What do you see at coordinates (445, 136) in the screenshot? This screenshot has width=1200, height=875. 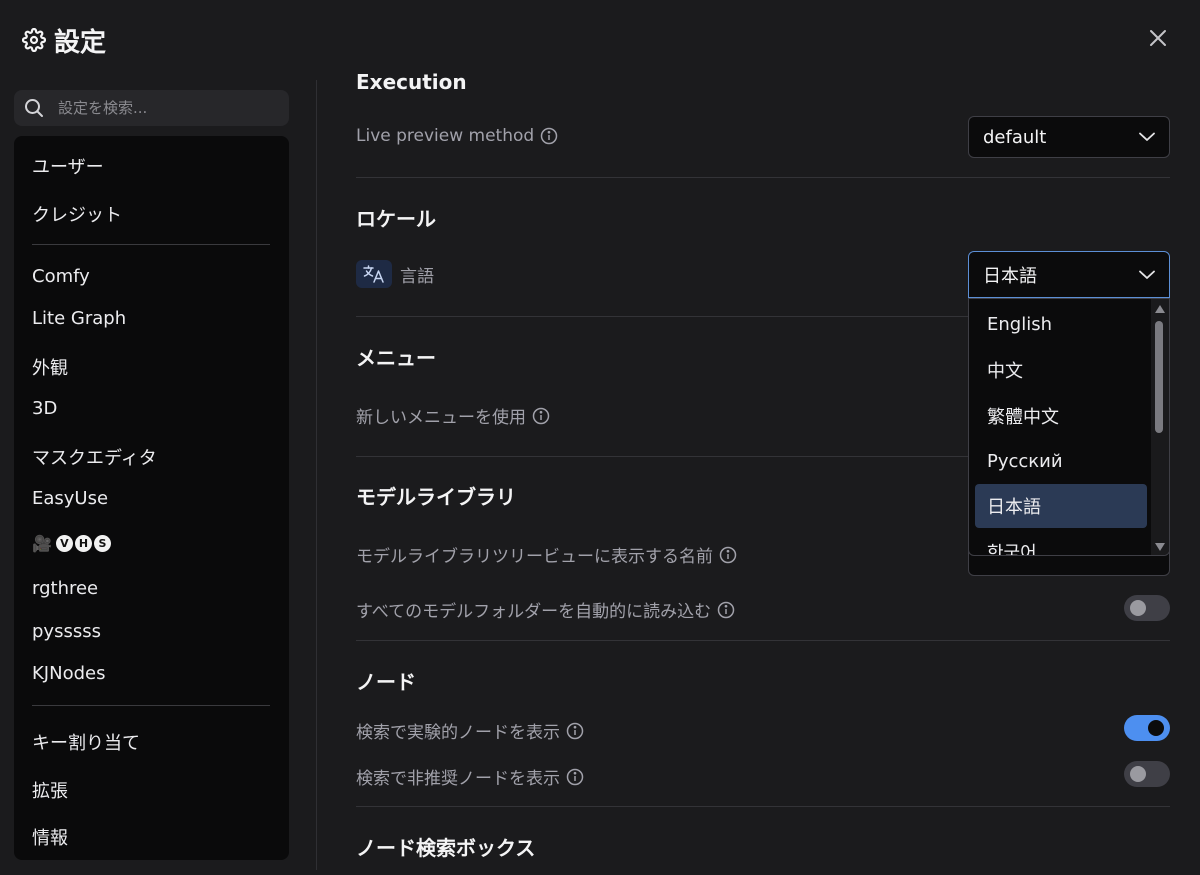 I see `live-preview-label: Live preview method` at bounding box center [445, 136].